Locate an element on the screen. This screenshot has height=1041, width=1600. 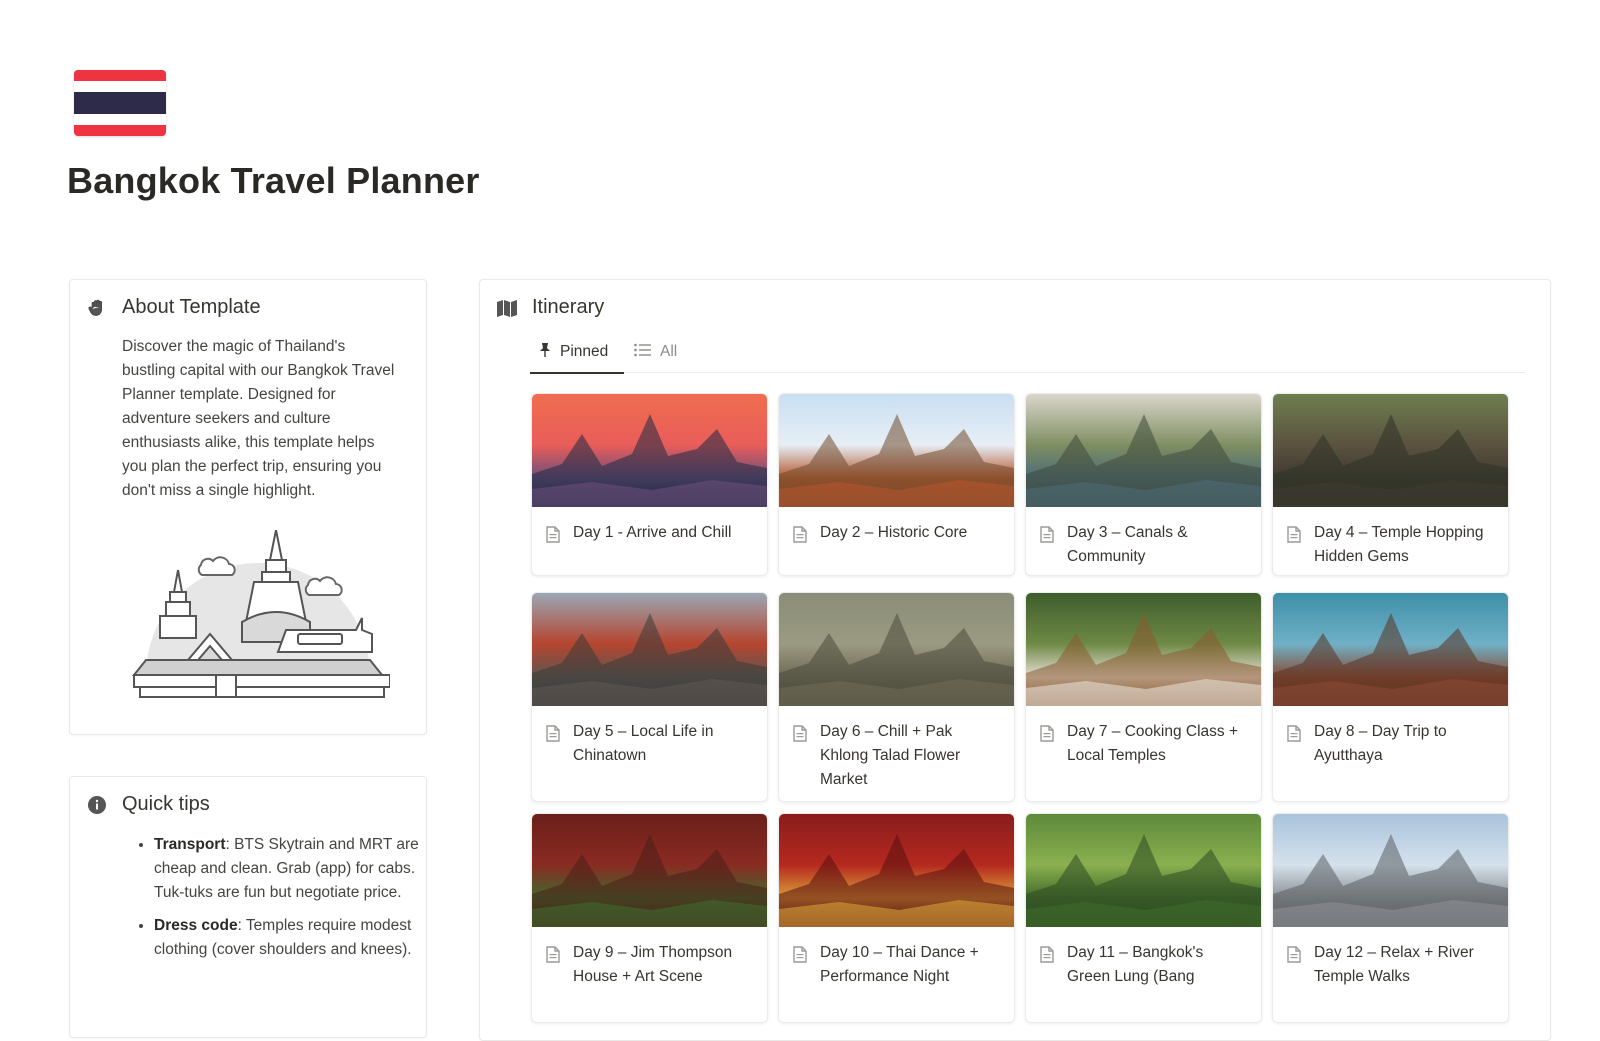
map-icon is located at coordinates (507, 308).